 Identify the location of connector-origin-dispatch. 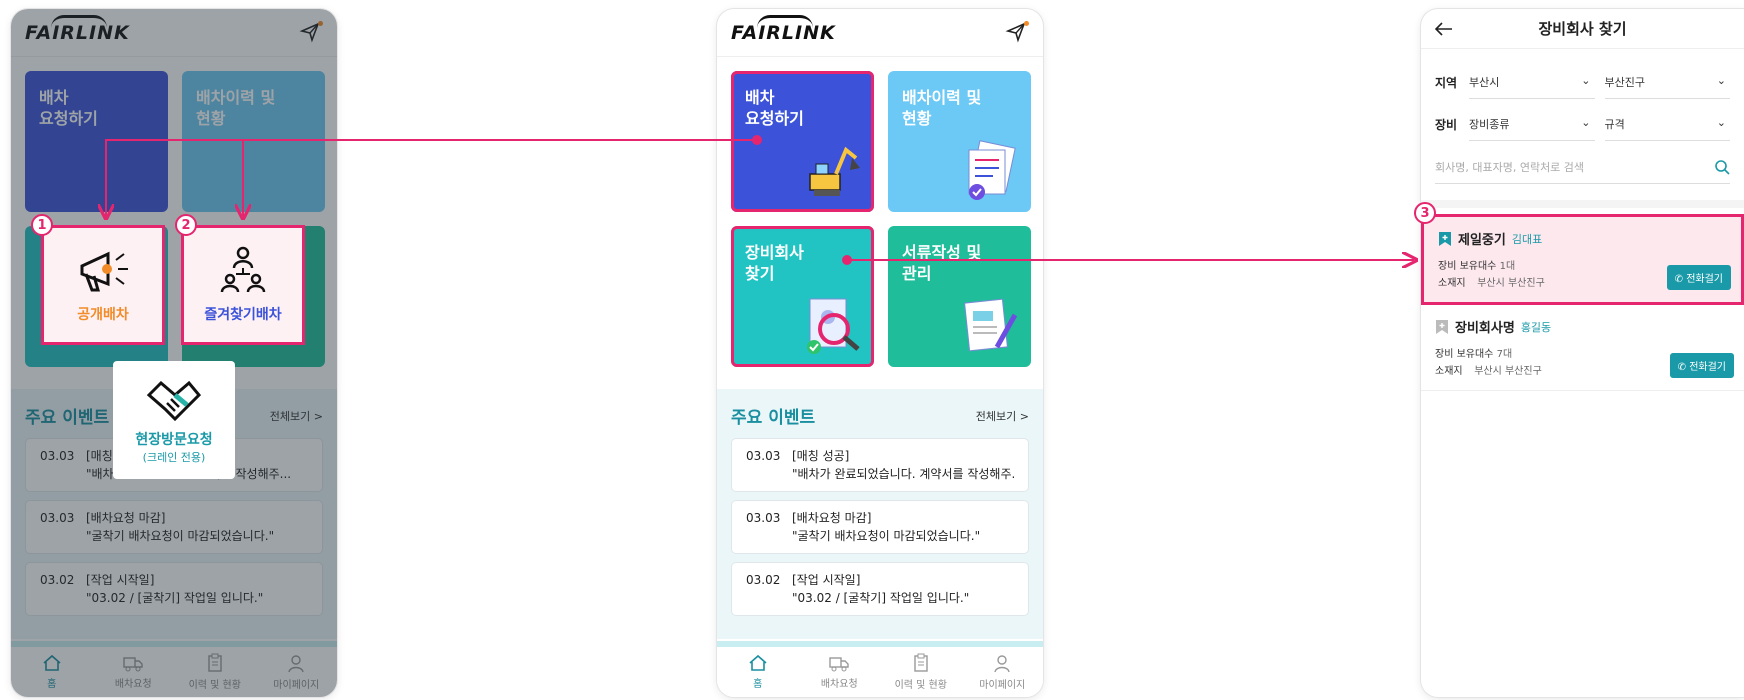
(757, 140).